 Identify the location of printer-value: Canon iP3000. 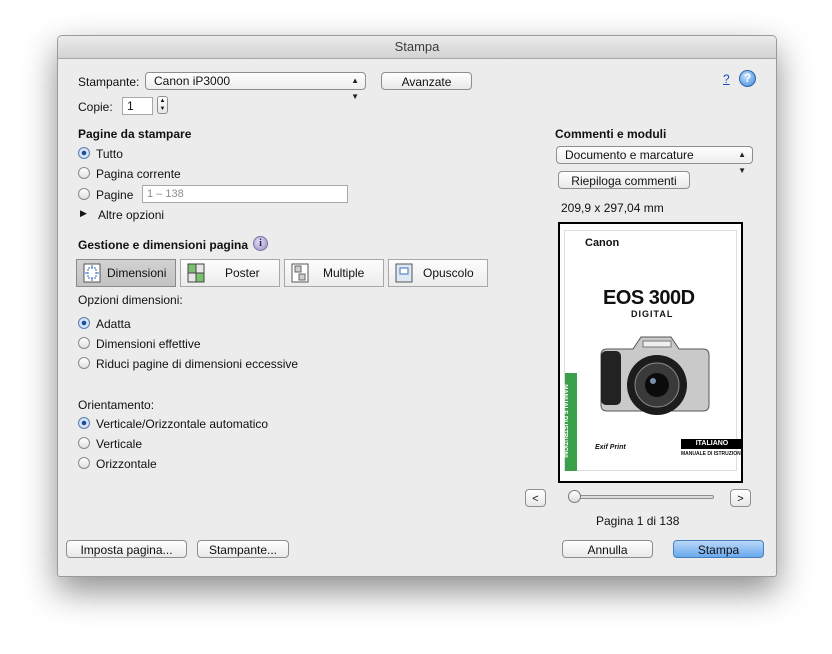
(192, 81).